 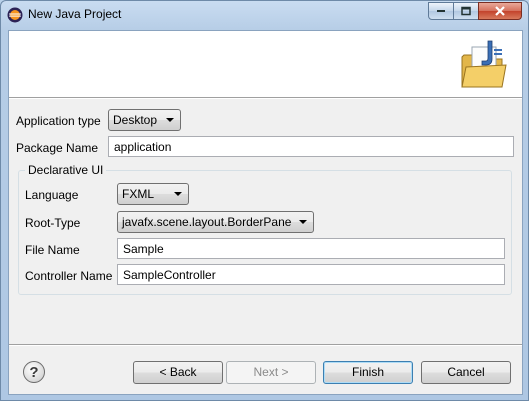 I want to click on language-label: Language, so click(x=52, y=195).